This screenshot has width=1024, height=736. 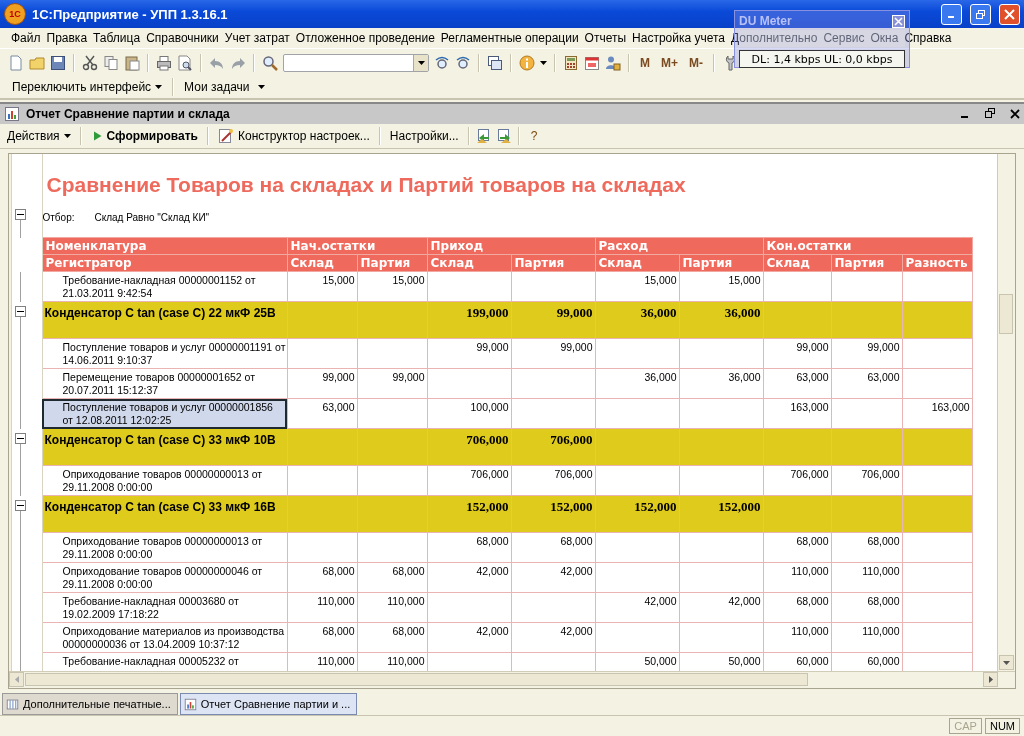 I want to click on document-cell: Перемещение товаров 00000001652 от 20.07.2011 15:12:37, so click(x=164, y=383).